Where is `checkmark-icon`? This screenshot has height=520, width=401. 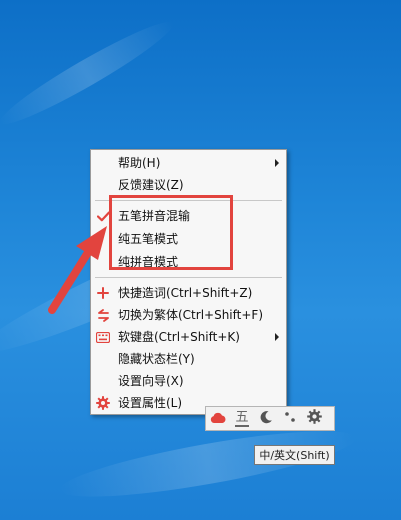
checkmark-icon is located at coordinates (103, 216).